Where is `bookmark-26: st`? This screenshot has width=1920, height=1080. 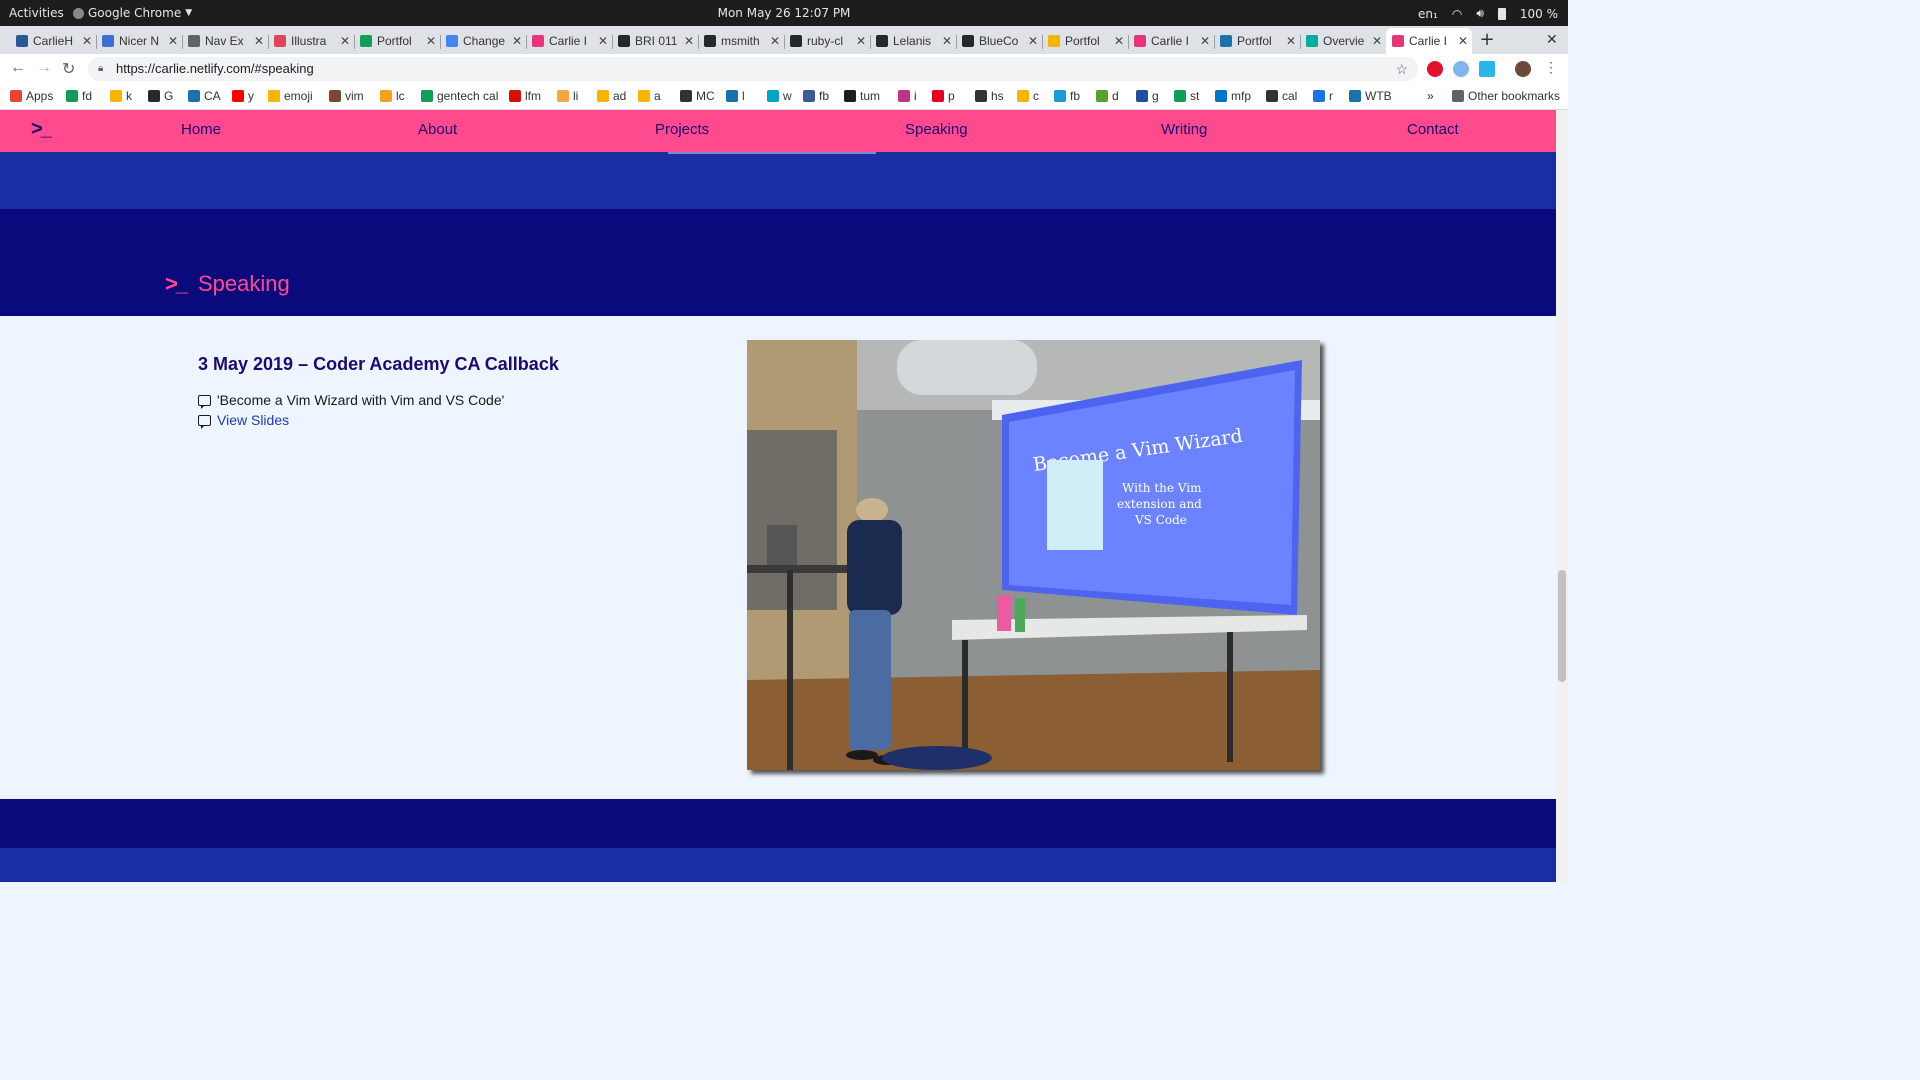
bookmark-26: st is located at coordinates (1186, 96).